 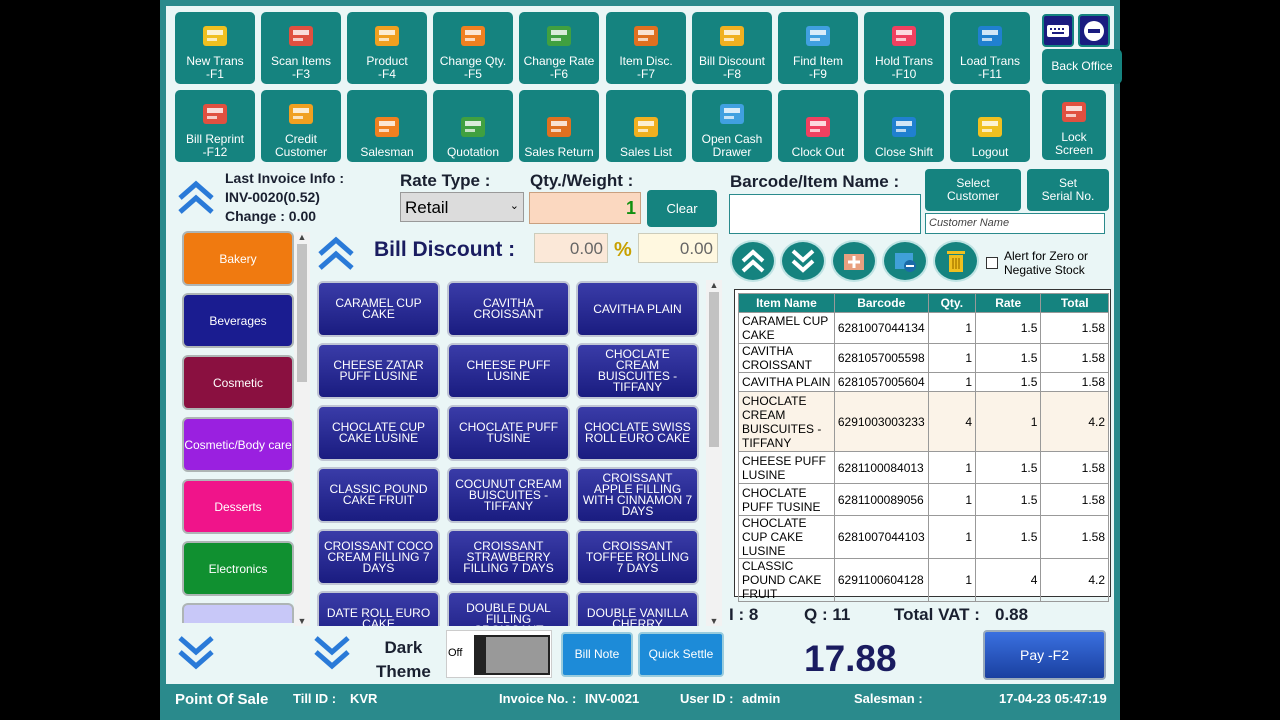 I want to click on table-cell: 1, so click(x=952, y=580).